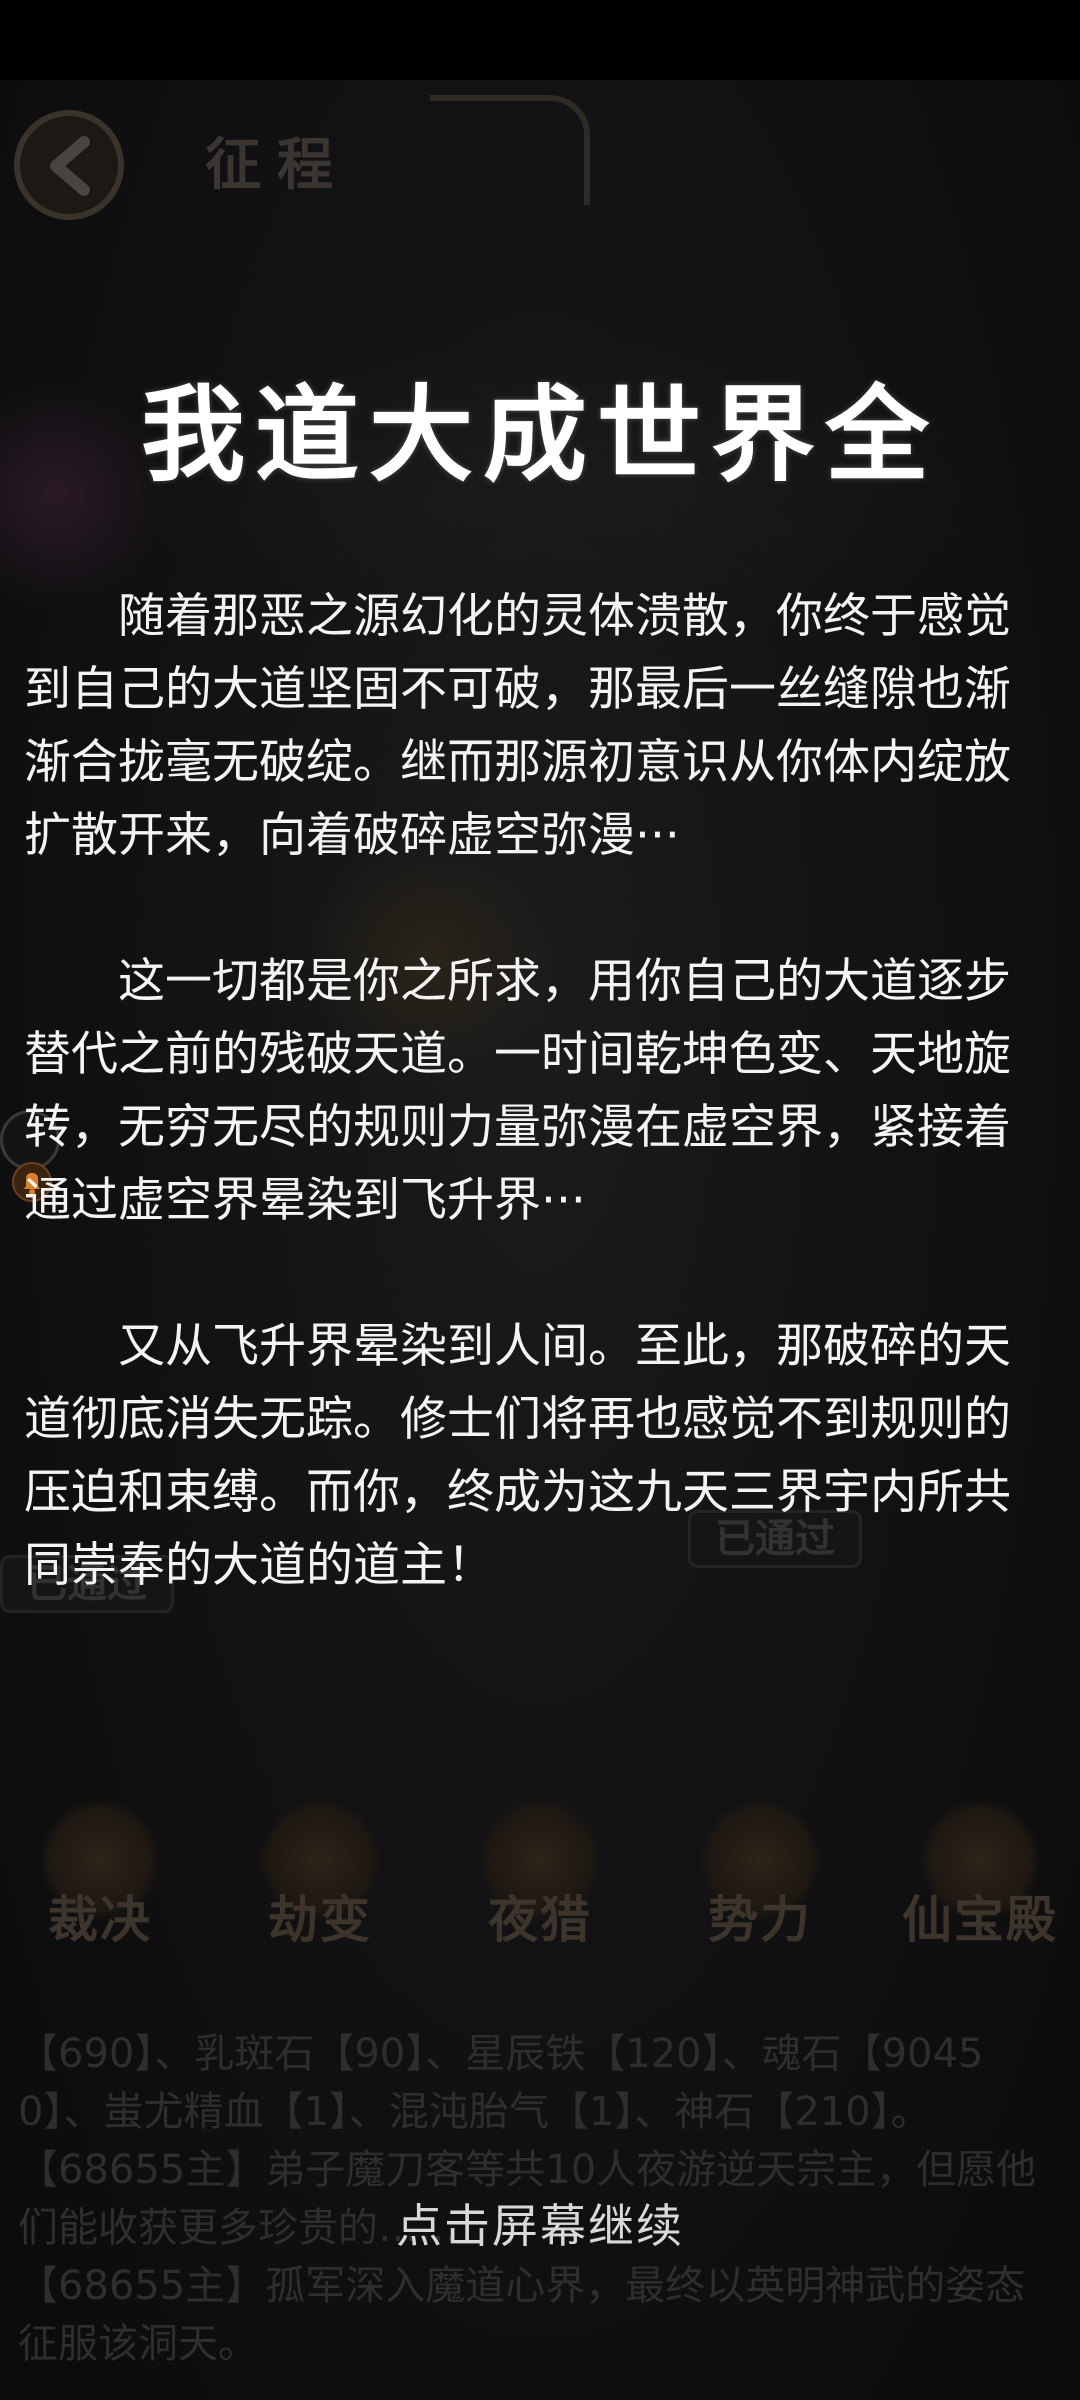 Image resolution: width=1080 pixels, height=2400 pixels. I want to click on bottom-navigation: 裁决 劫变 夜猎 势力 仙宝殿, so click(540, 1890).